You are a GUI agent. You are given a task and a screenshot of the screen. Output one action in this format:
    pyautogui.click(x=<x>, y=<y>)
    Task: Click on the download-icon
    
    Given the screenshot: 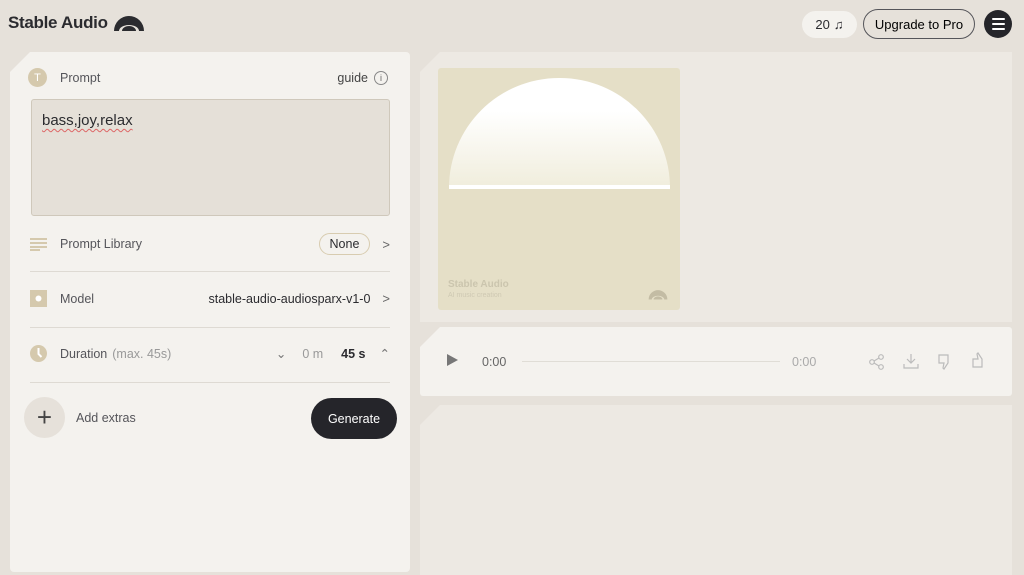 What is the action you would take?
    pyautogui.click(x=911, y=361)
    